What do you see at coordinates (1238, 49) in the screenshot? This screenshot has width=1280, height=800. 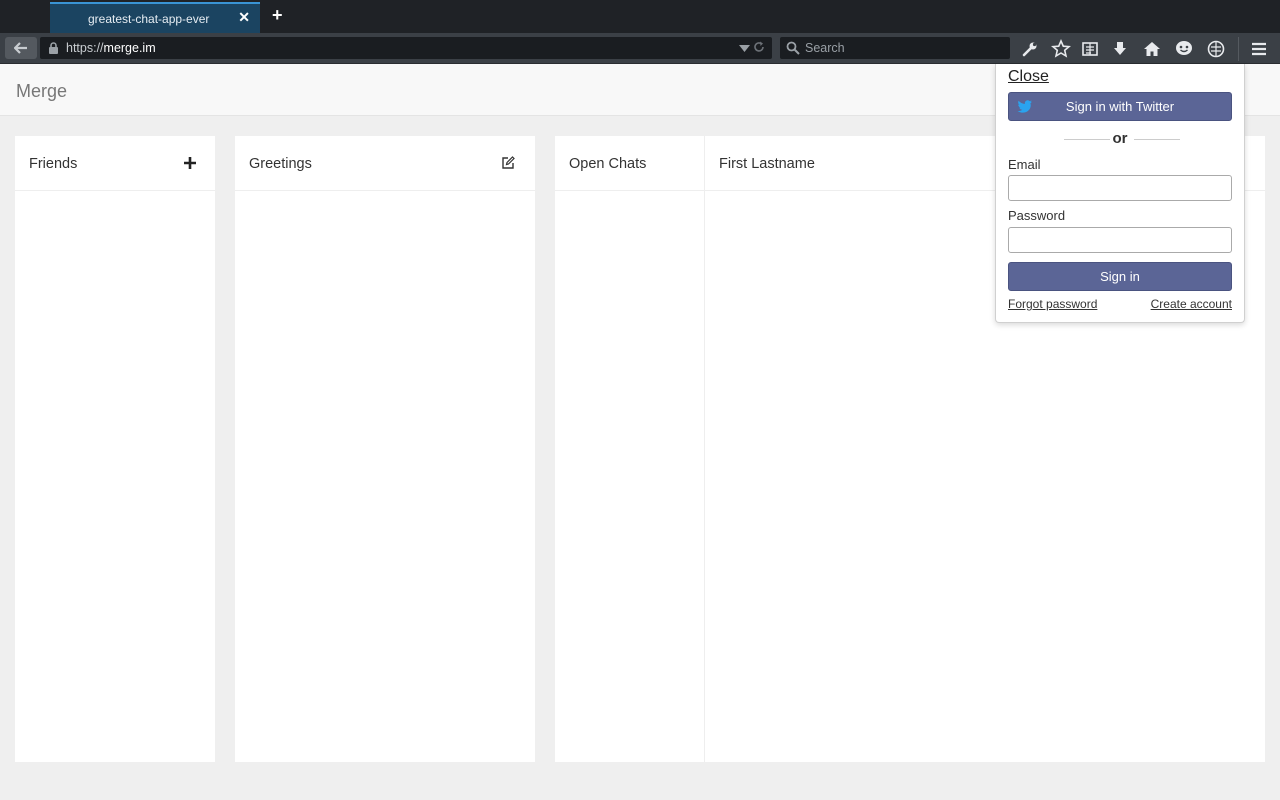 I see `toolbar-divider` at bounding box center [1238, 49].